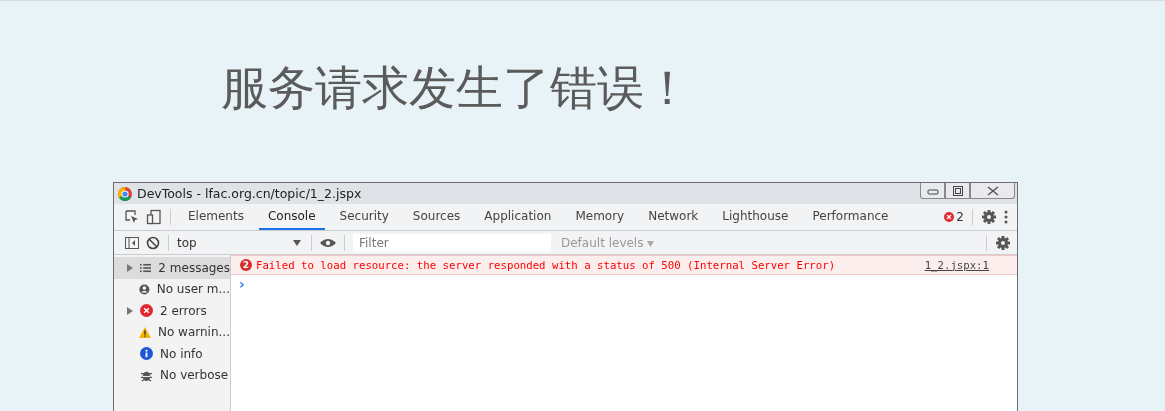 This screenshot has height=411, width=1165. What do you see at coordinates (153, 242) in the screenshot?
I see `clear-console-icon` at bounding box center [153, 242].